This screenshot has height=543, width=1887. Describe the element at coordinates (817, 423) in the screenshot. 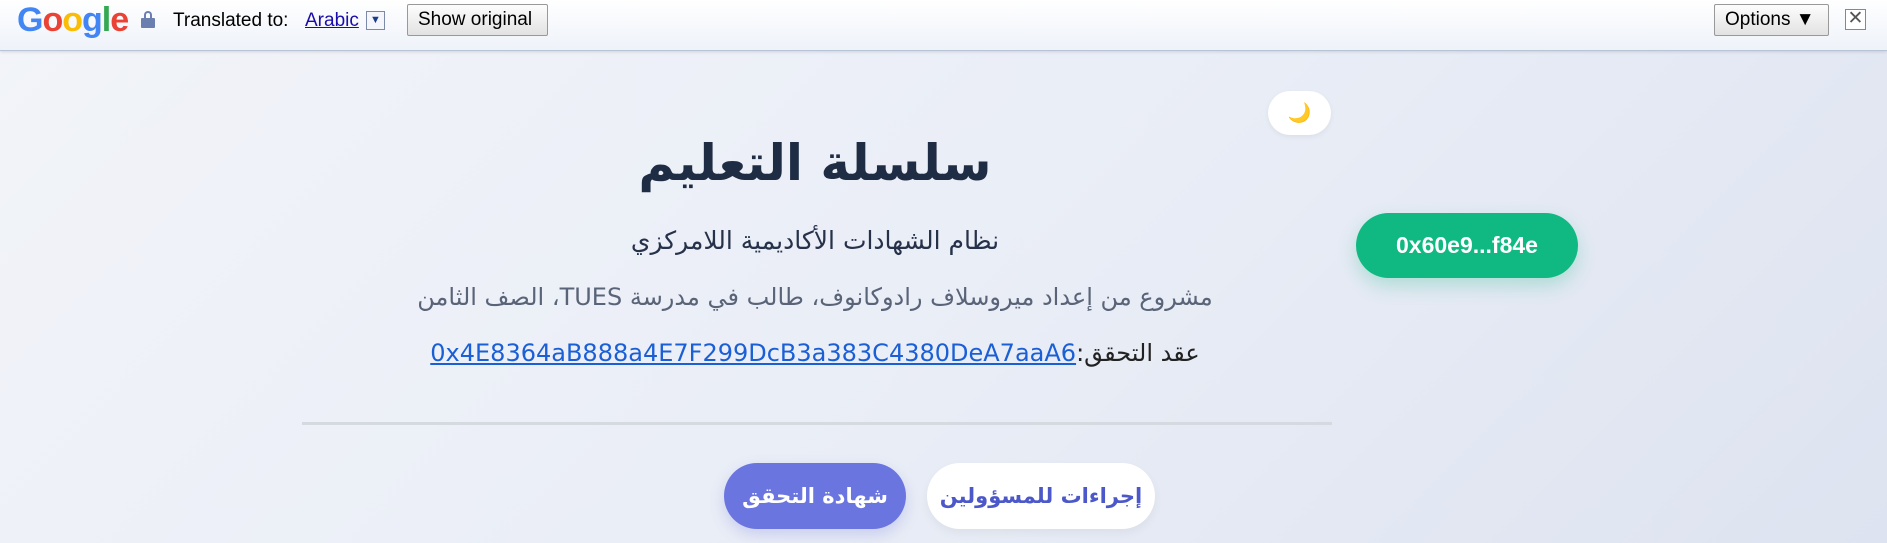

I see `divider` at that location.